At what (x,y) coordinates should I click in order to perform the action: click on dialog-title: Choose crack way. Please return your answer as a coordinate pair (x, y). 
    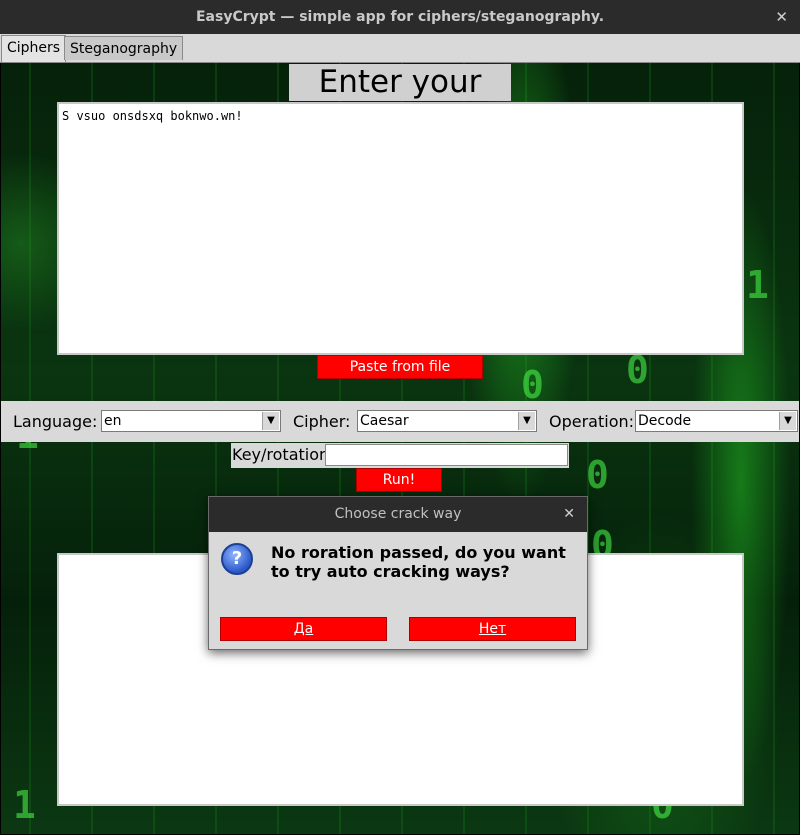
    Looking at the image, I should click on (398, 514).